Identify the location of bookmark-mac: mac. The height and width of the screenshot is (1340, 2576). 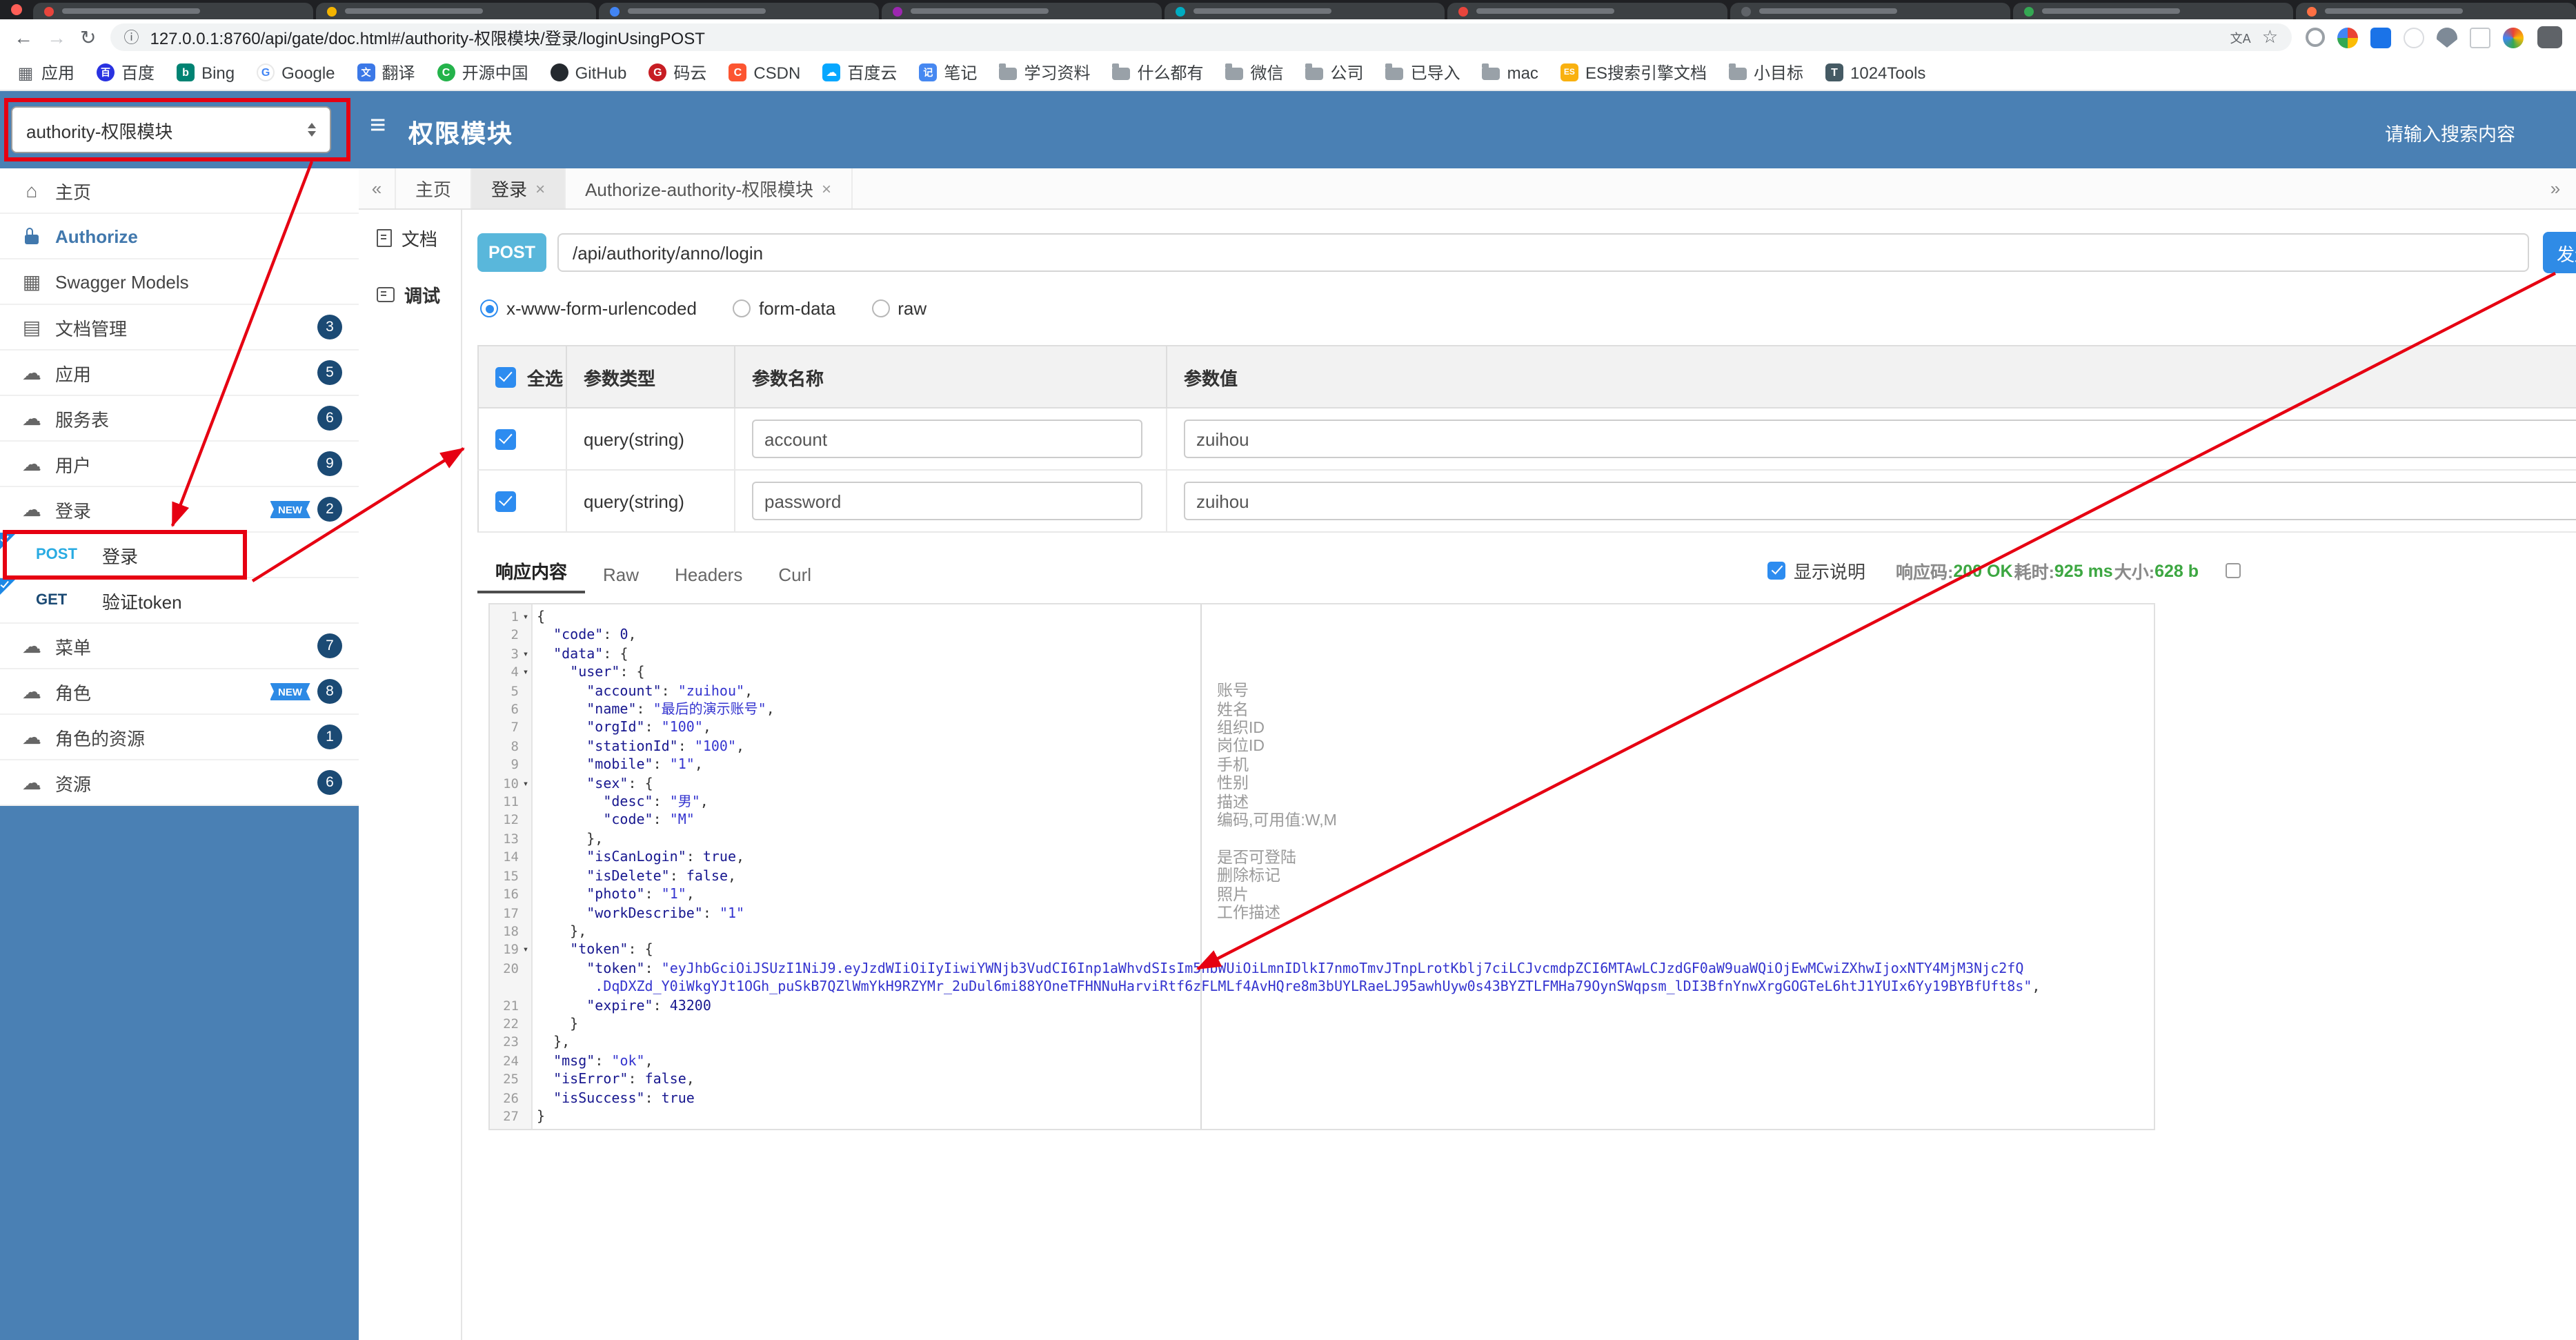
(1510, 72).